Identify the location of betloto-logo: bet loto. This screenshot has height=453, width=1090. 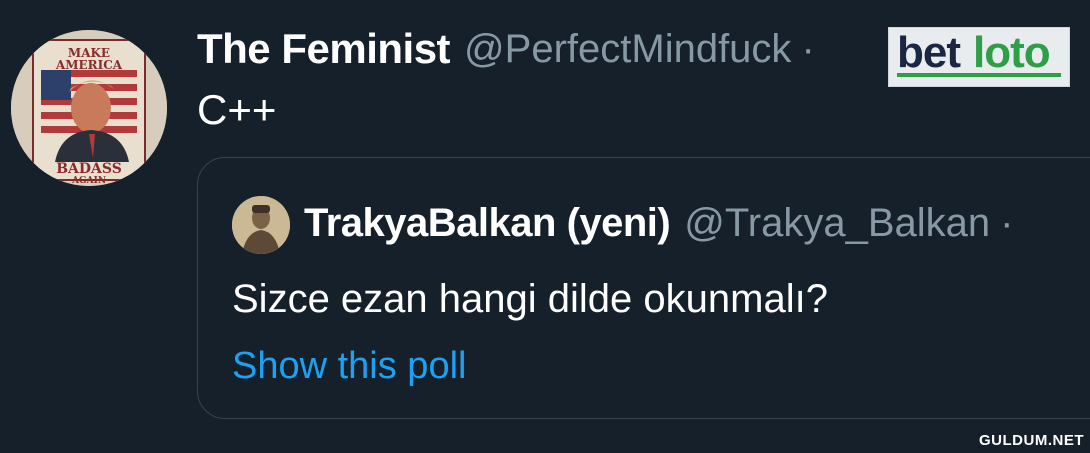
(979, 57).